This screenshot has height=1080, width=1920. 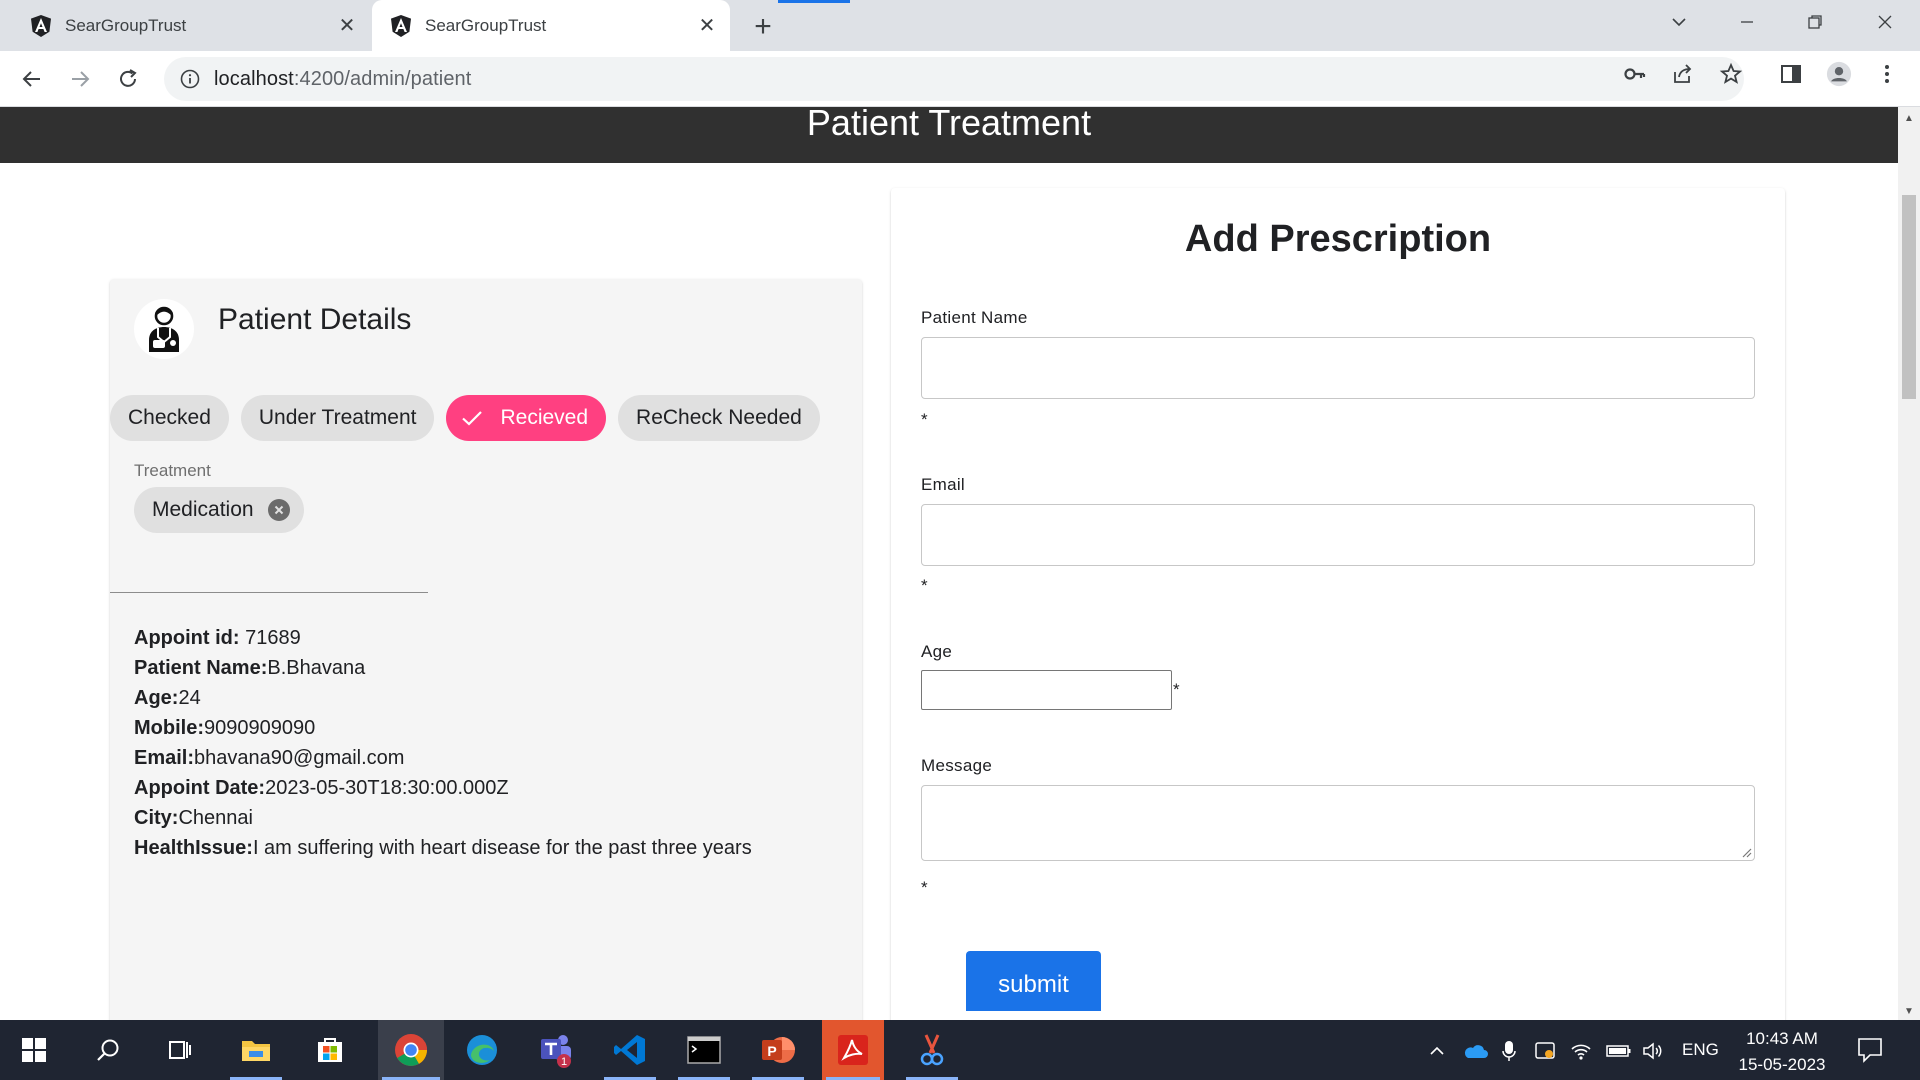 What do you see at coordinates (949, 125) in the screenshot?
I see `page-title: Patient Treatment` at bounding box center [949, 125].